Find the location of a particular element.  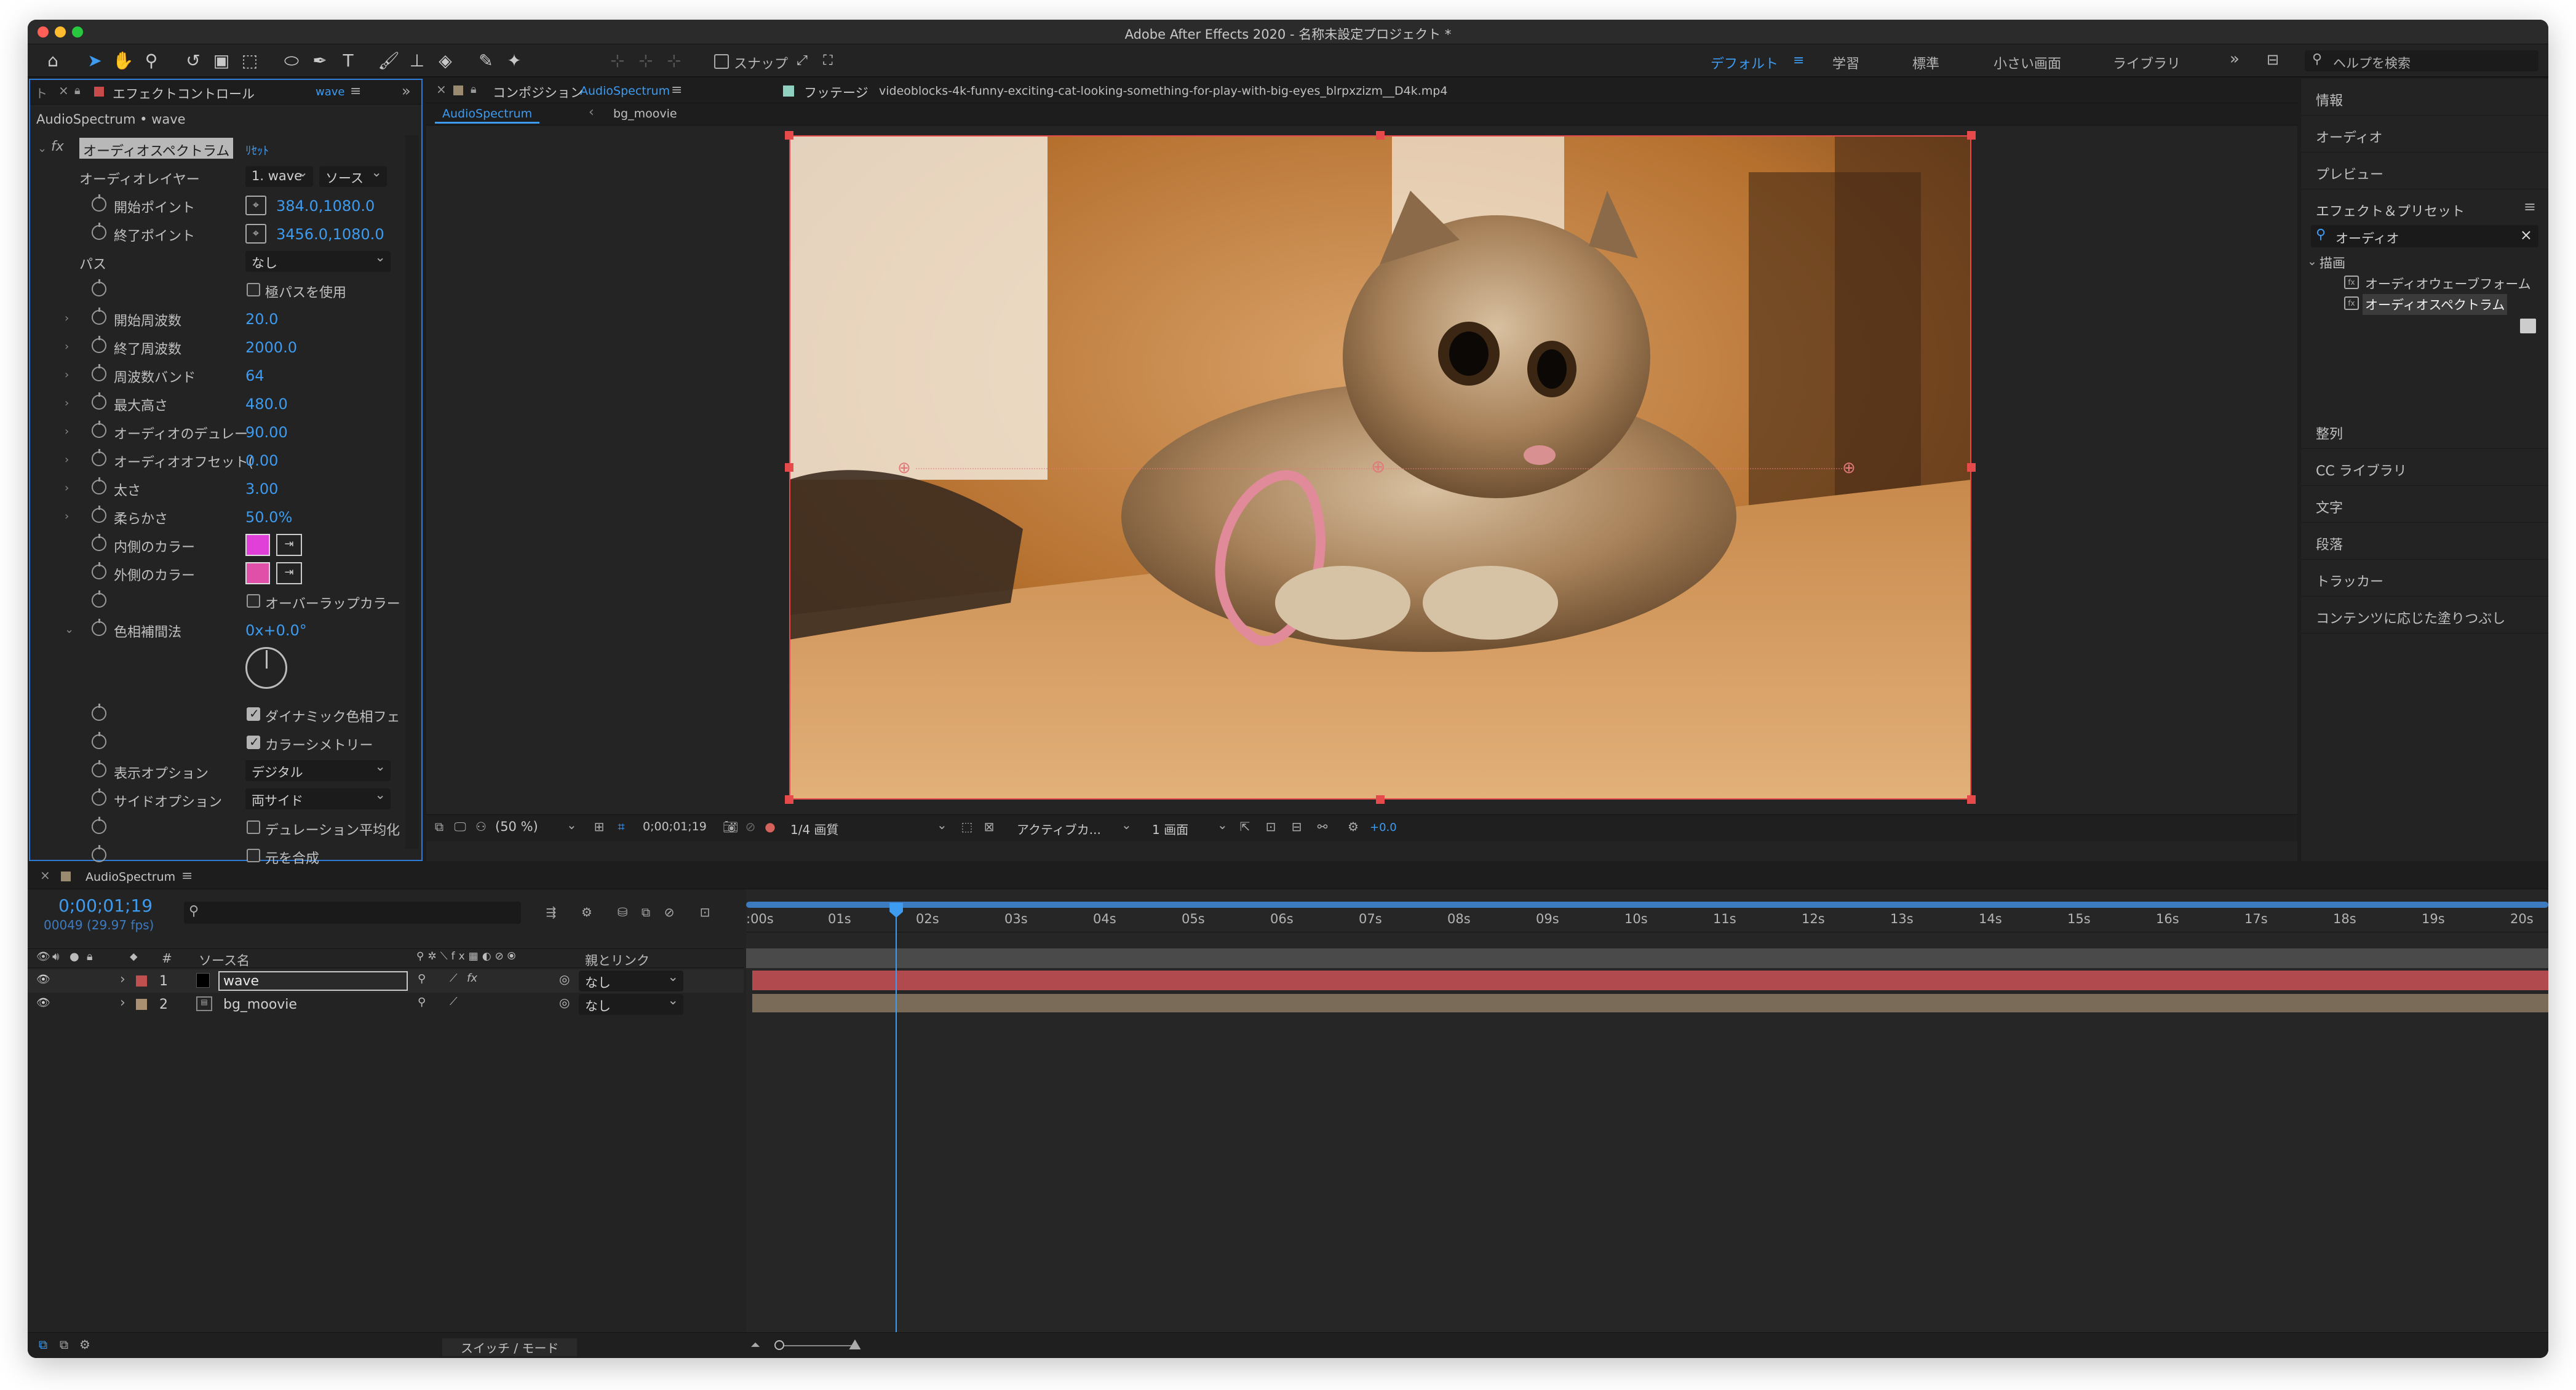

anchor-point-icon: ⊕ is located at coordinates (1378, 466).